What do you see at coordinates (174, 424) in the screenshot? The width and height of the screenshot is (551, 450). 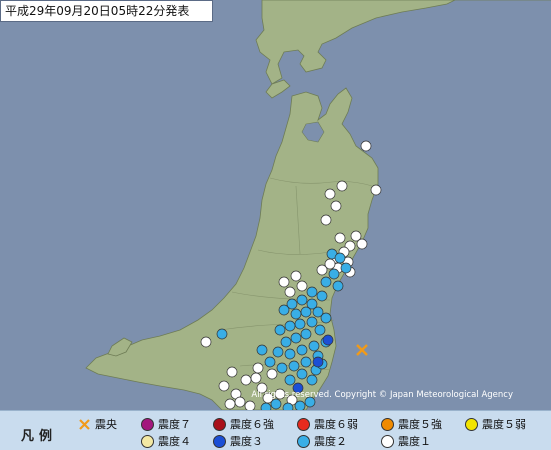 I see `legend-label: 震度７` at bounding box center [174, 424].